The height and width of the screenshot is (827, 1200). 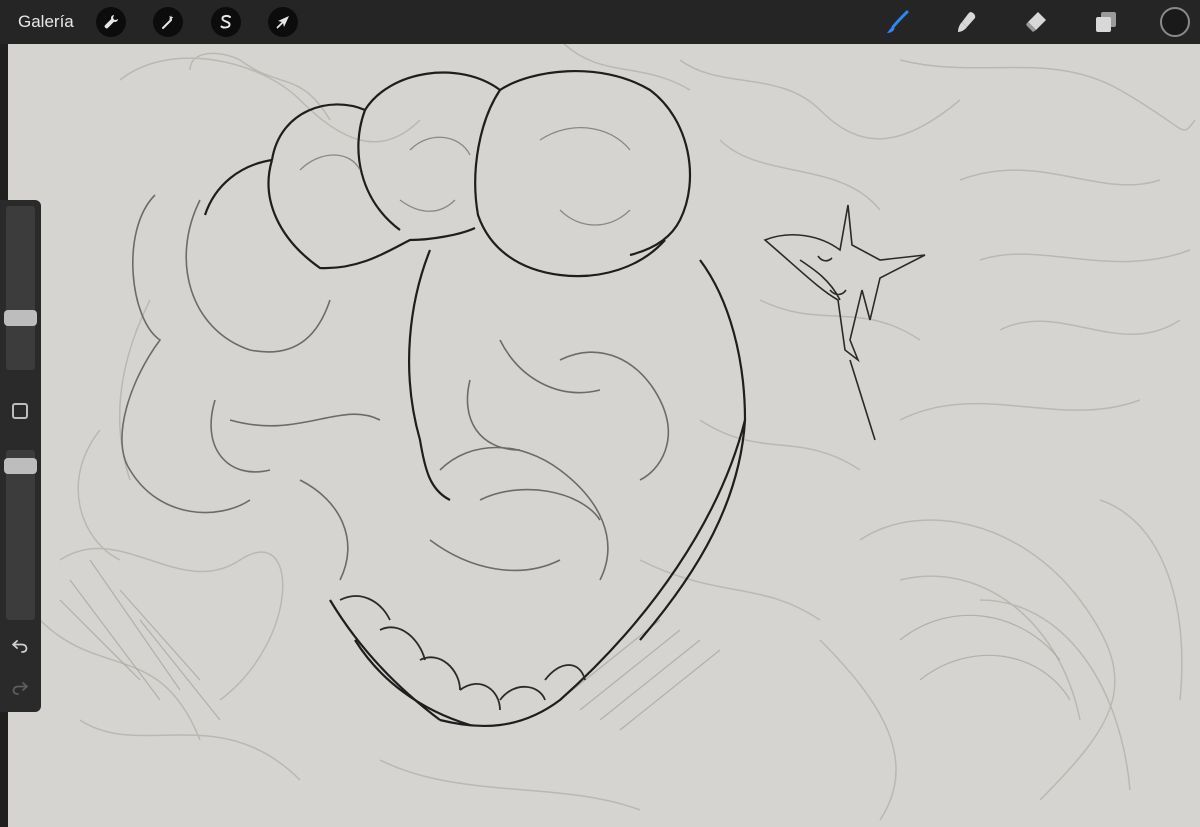 I want to click on adjustments-button, so click(x=168, y=22).